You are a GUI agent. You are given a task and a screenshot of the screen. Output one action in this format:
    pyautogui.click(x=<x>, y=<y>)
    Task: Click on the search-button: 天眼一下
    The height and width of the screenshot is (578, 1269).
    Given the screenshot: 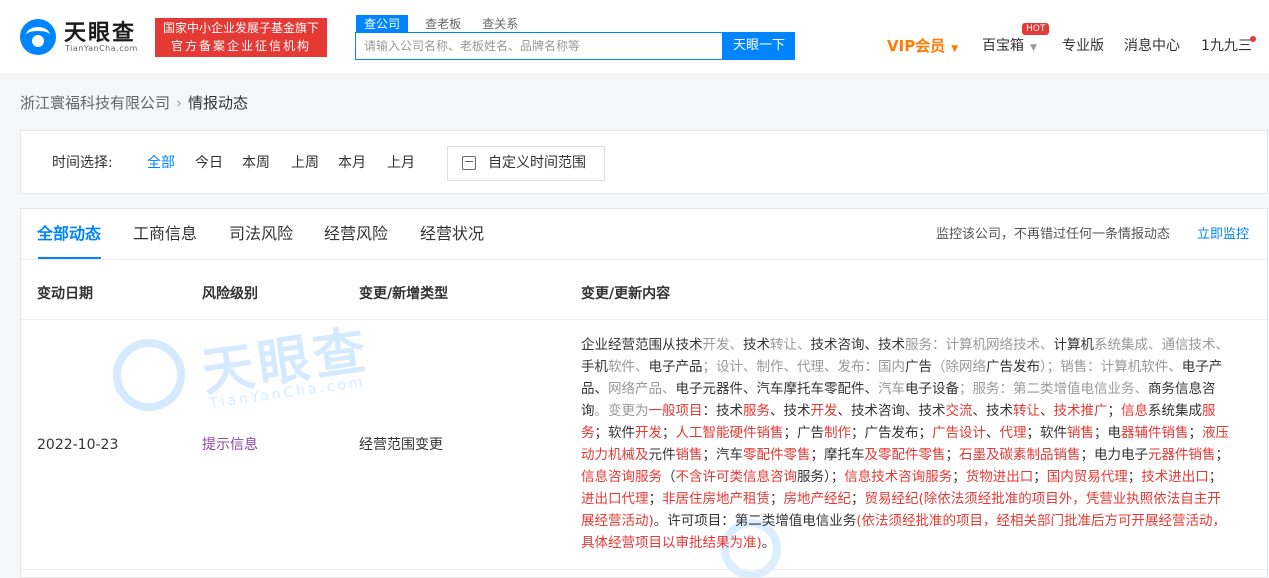 What is the action you would take?
    pyautogui.click(x=759, y=46)
    